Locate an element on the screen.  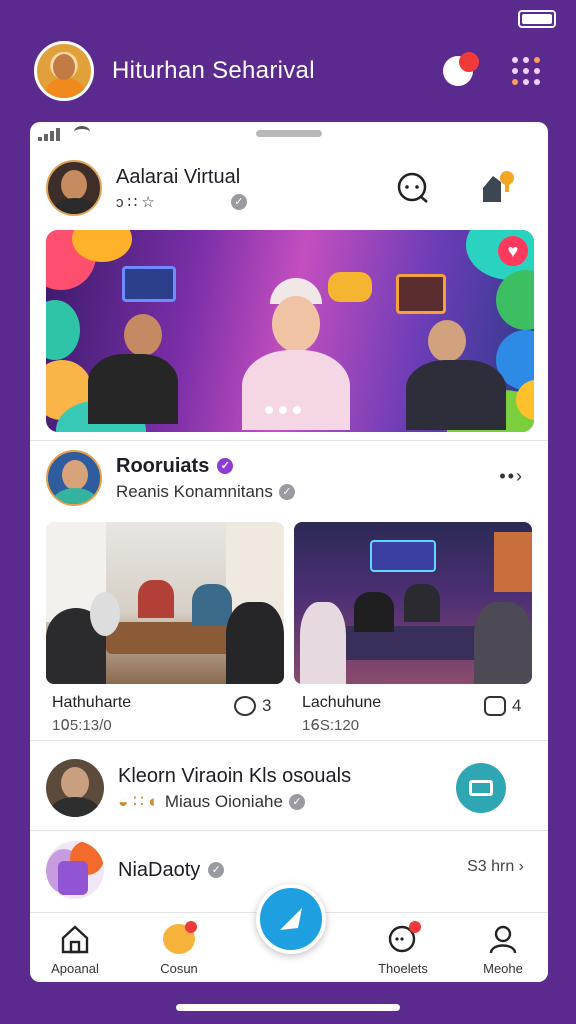
post-author-name: Aalarai Virtual is located at coordinates (181, 177).